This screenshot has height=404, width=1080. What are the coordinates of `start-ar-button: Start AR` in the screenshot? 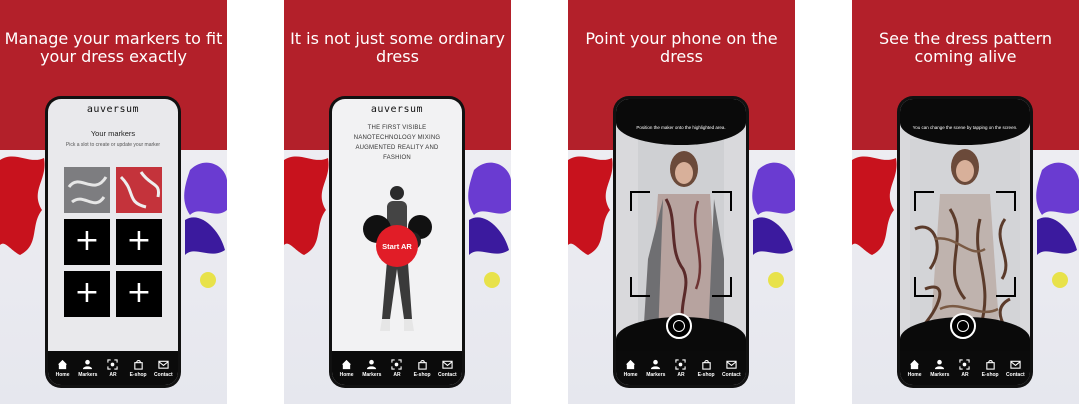 It's located at (397, 246).